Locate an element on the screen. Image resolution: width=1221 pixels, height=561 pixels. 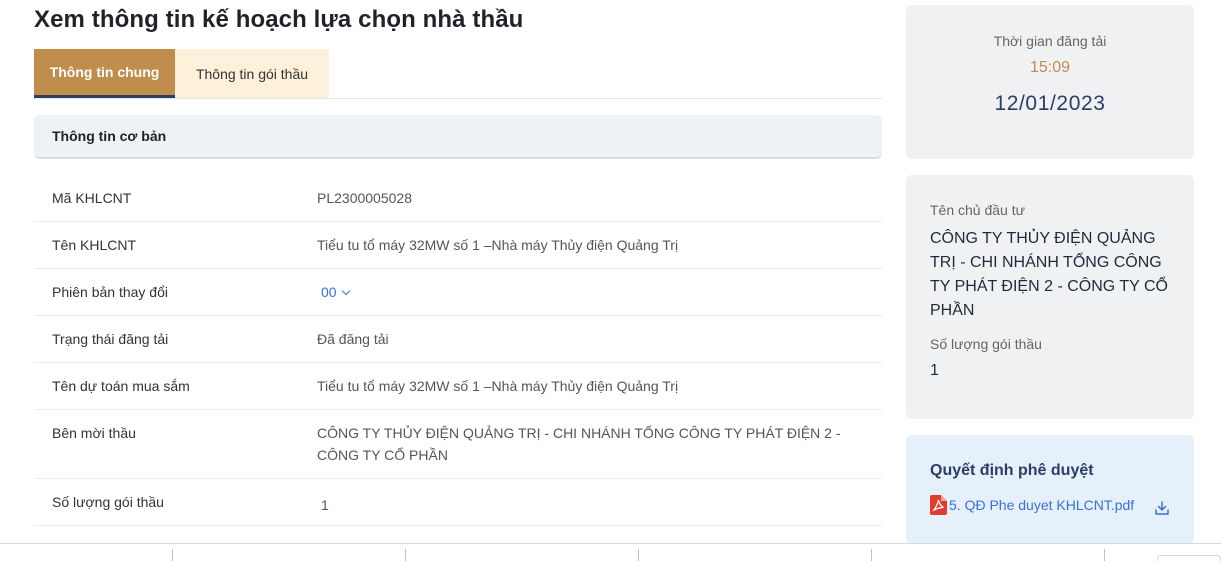
row-label: Mã KHLCNT is located at coordinates (92, 198).